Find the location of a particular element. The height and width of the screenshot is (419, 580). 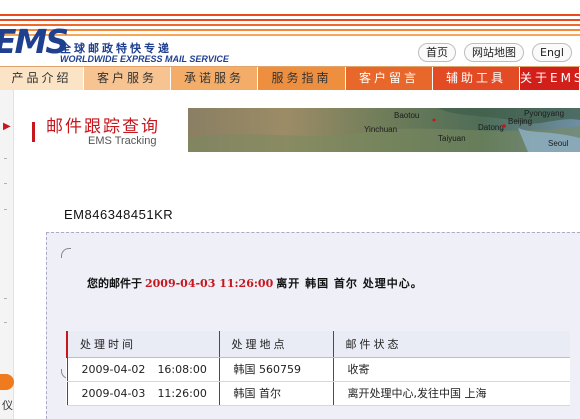

cell-time: 2009-04-02 16:08:00 is located at coordinates (142, 369).